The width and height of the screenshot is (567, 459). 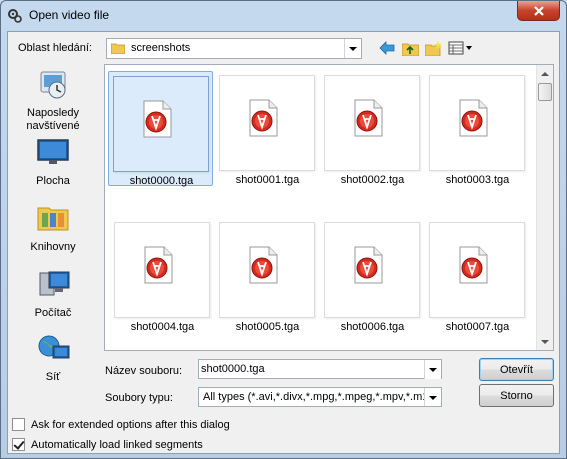 I want to click on chevron-up-icon, so click(x=545, y=73).